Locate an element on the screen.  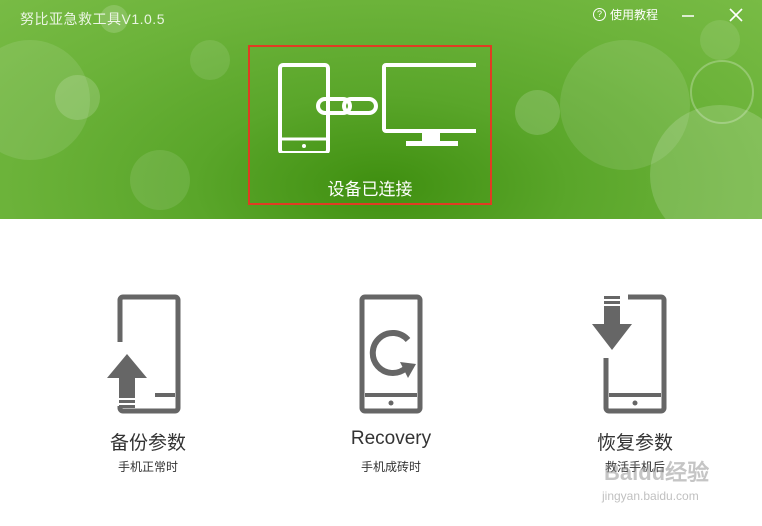
help-tutorial-link: ? 使用教程 is located at coordinates (625, 14).